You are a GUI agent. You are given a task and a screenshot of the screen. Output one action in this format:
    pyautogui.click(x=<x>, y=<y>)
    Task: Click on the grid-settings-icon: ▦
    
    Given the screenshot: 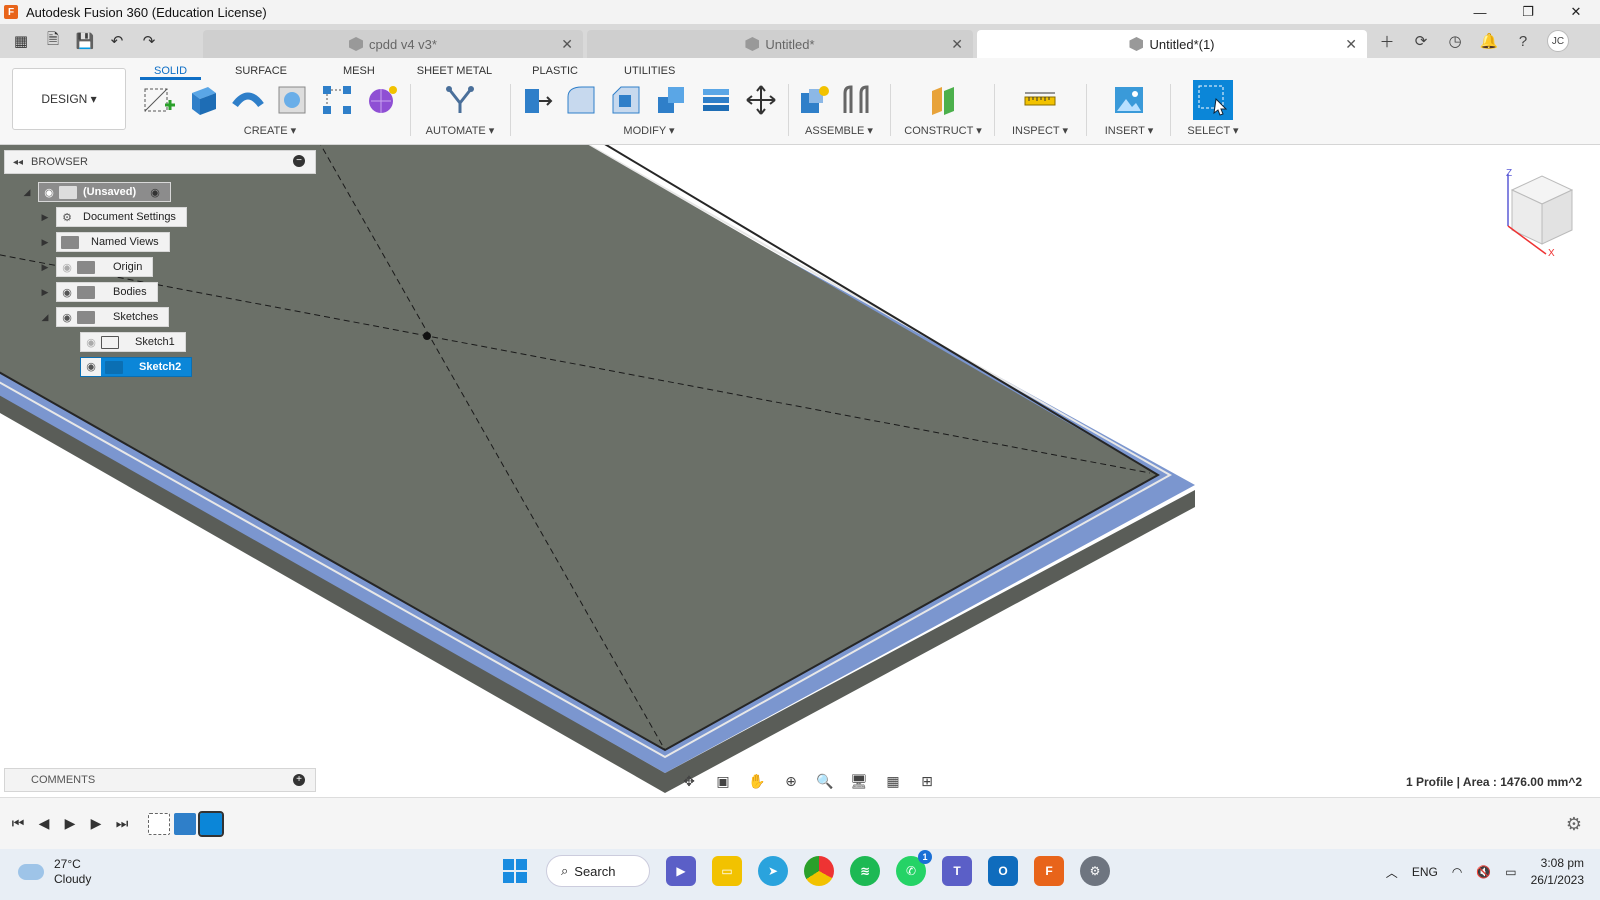 What is the action you would take?
    pyautogui.click(x=893, y=781)
    